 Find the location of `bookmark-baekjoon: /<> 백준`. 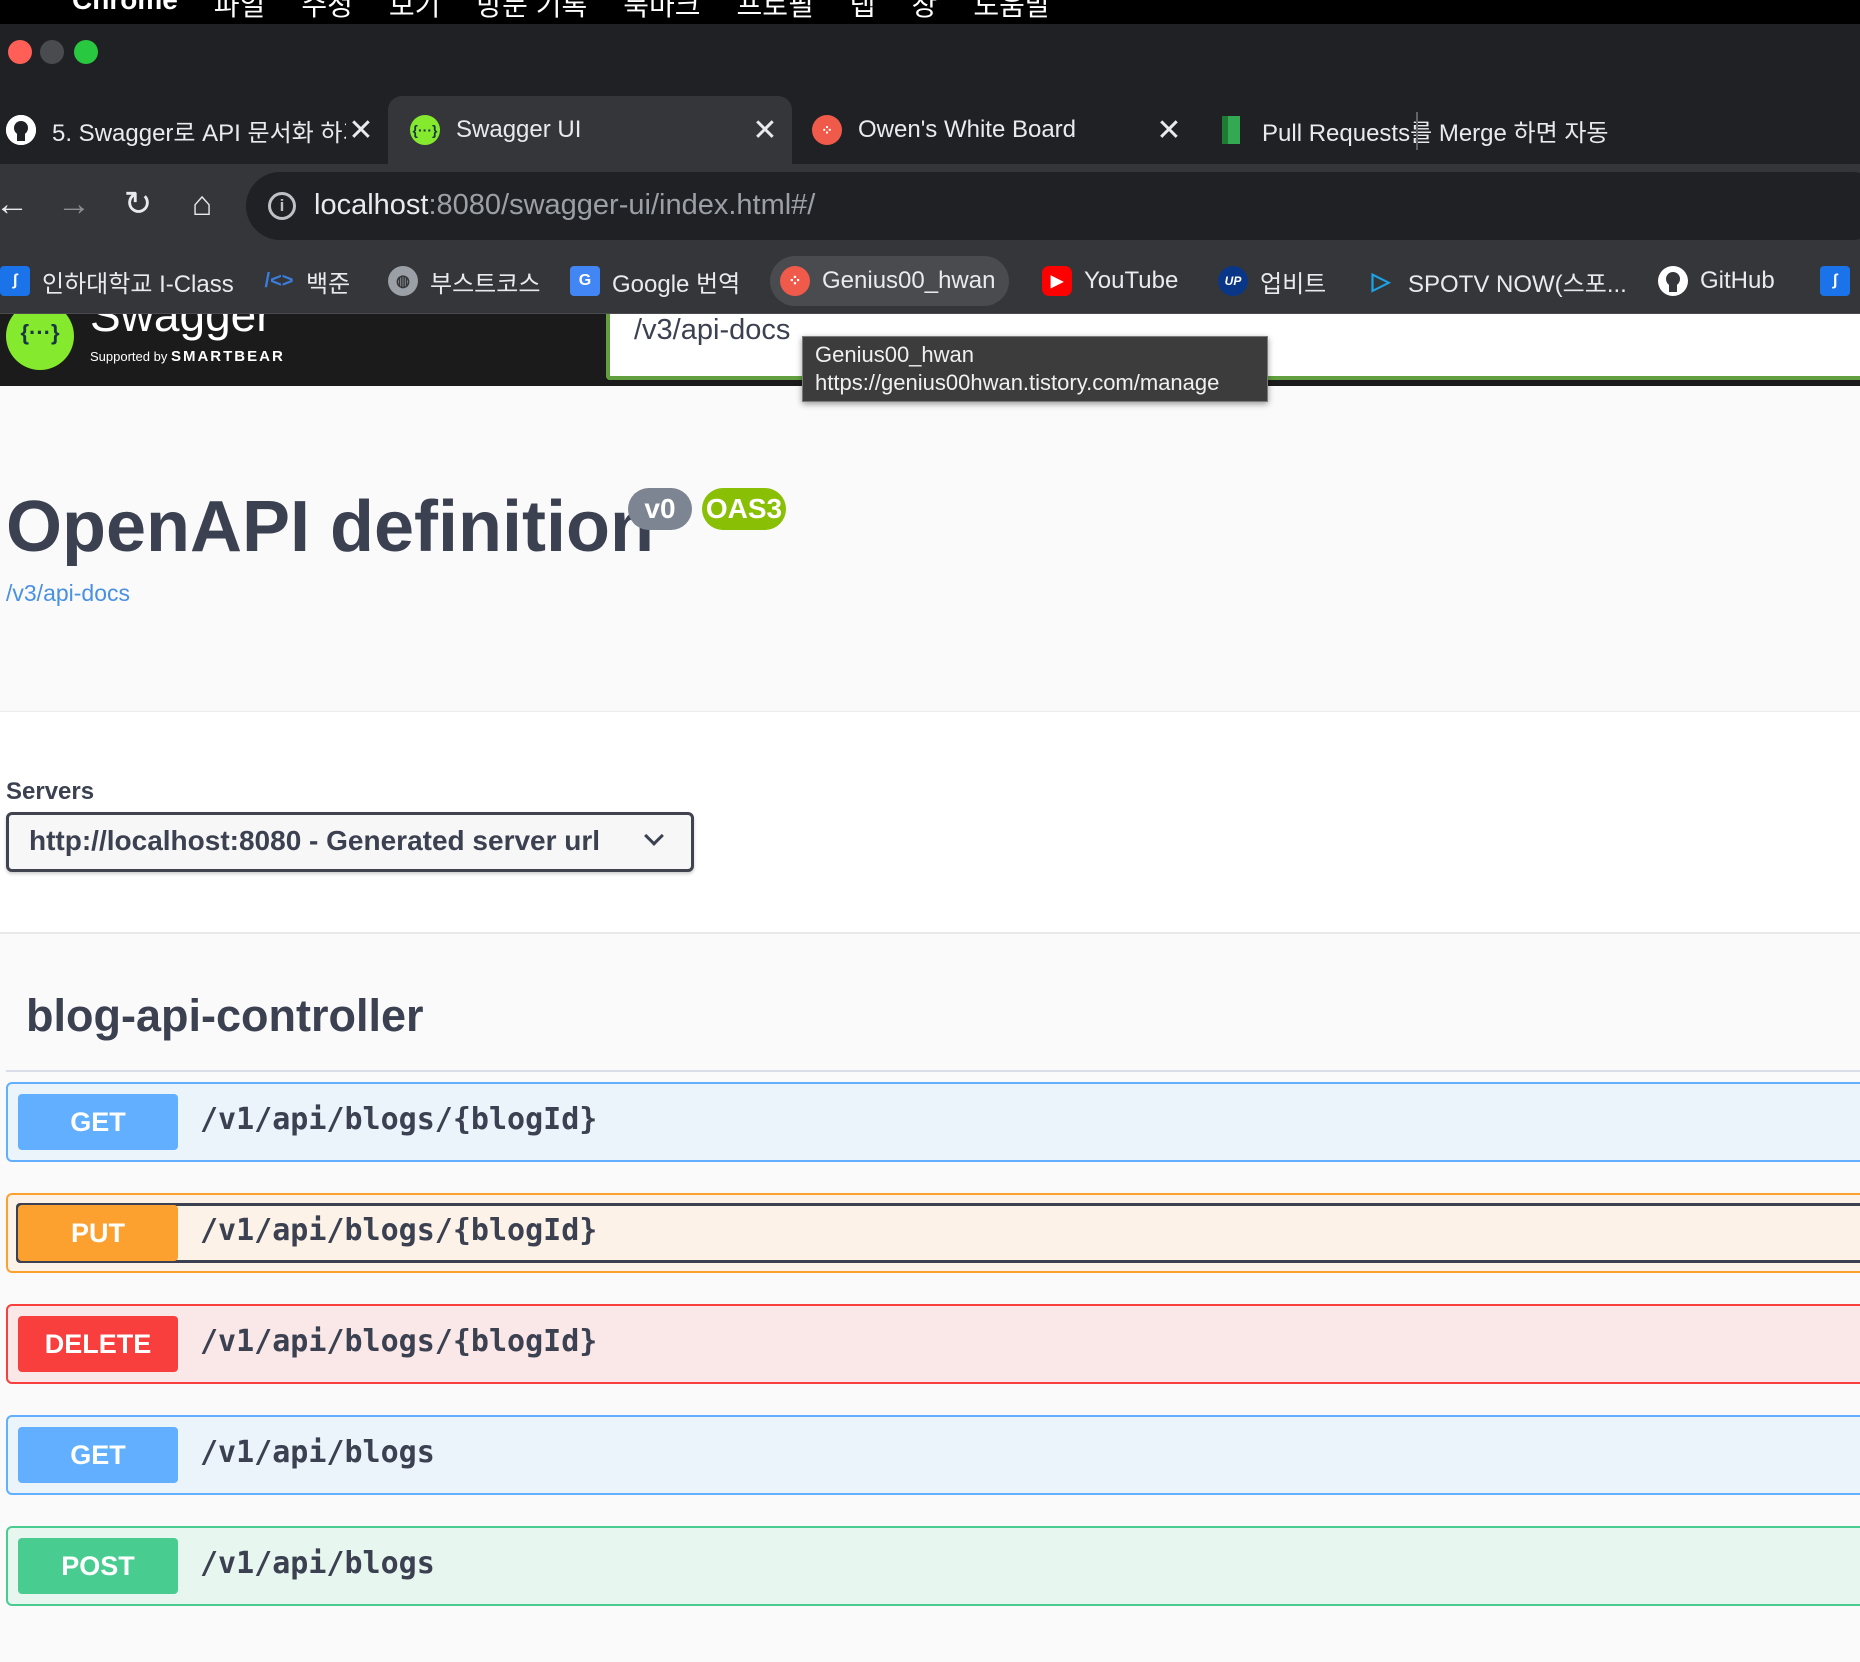

bookmark-baekjoon: /<> 백준 is located at coordinates (309, 281).